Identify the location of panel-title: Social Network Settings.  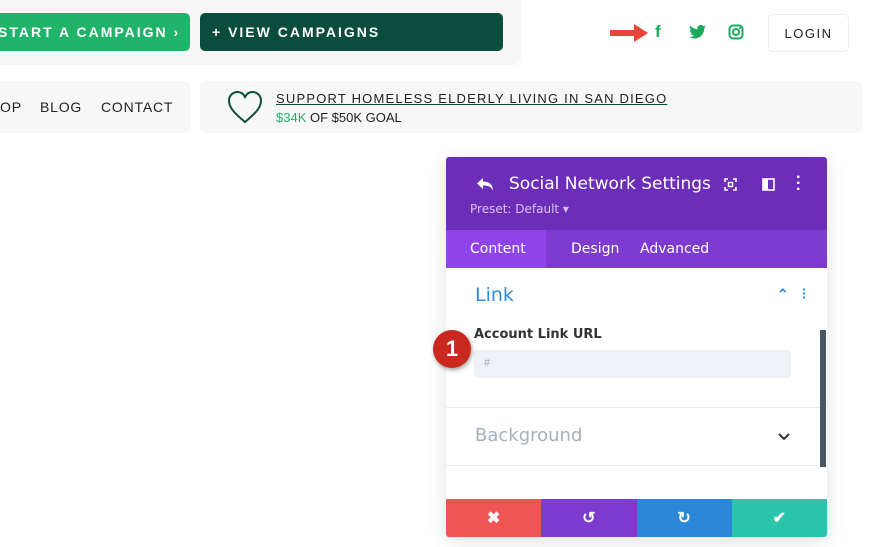
(610, 184).